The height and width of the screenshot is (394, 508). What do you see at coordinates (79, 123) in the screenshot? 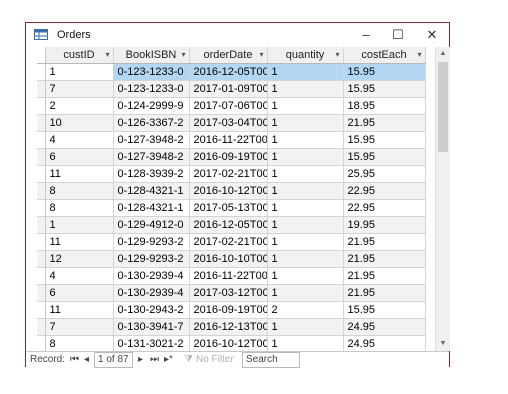
I see `table-cell: 10` at bounding box center [79, 123].